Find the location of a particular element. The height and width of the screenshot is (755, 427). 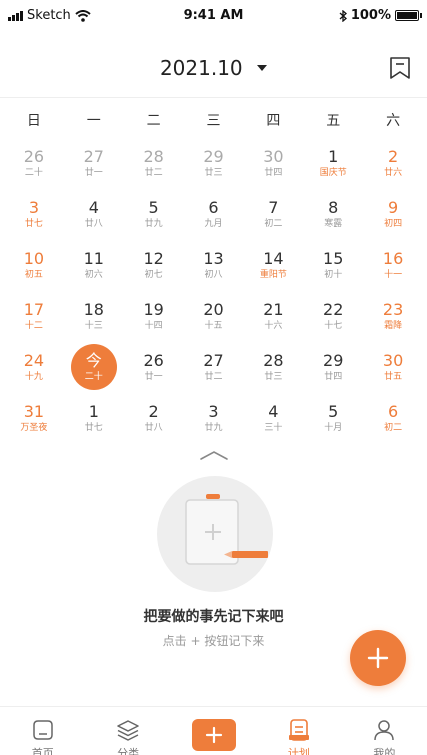

calendar-day: 26 廿一 is located at coordinates (154, 371).